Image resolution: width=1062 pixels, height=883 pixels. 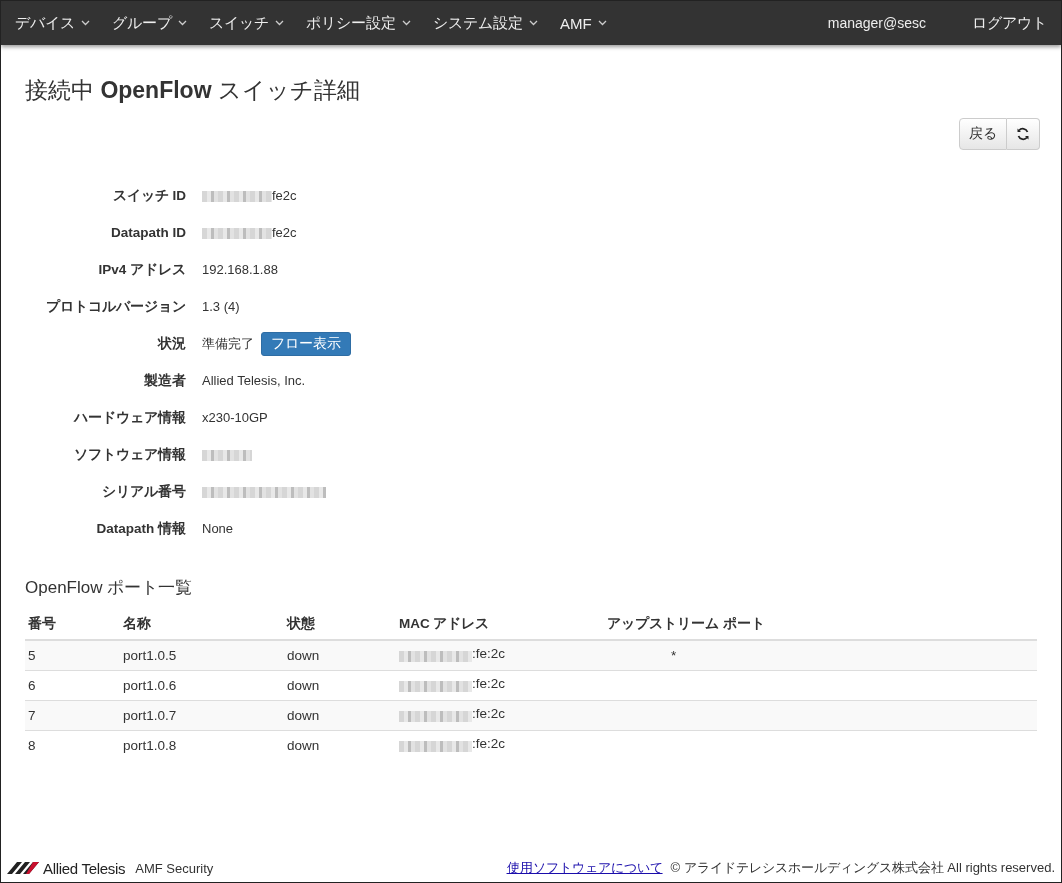 What do you see at coordinates (193, 90) in the screenshot?
I see `page-title: 接続中 OpenFlow スイッチ詳細` at bounding box center [193, 90].